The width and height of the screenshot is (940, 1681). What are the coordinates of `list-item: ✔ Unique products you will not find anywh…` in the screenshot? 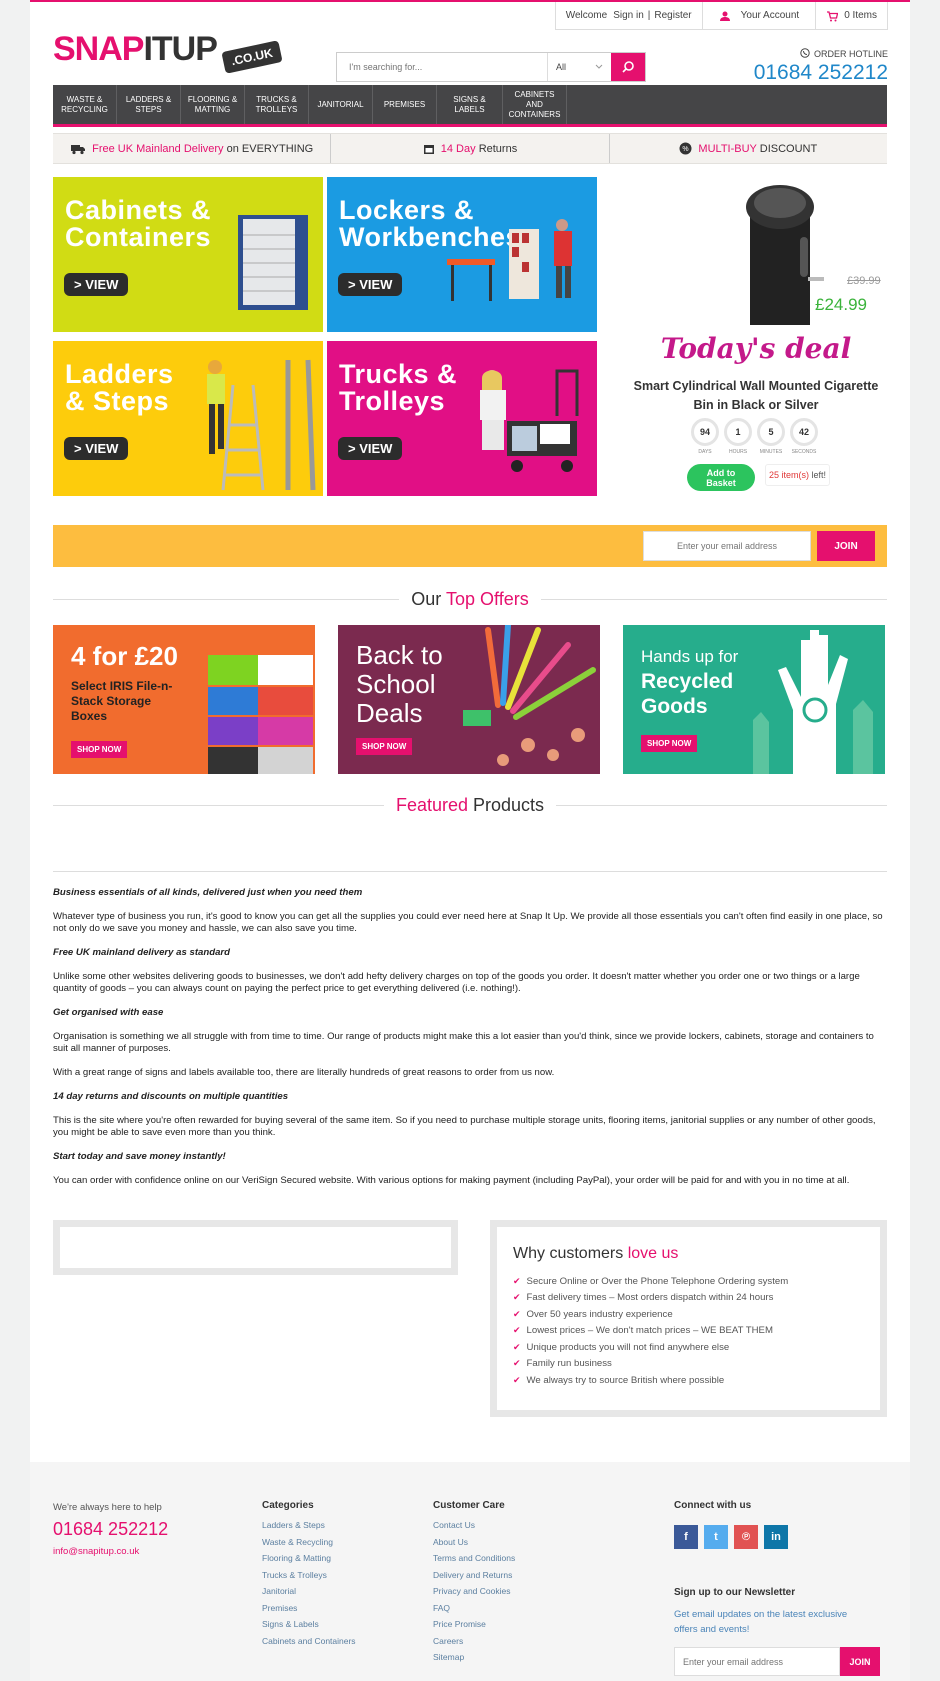 It's located at (688, 1347).